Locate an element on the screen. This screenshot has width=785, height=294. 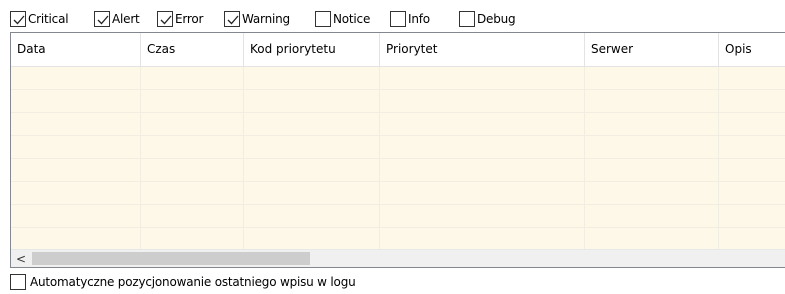
filter-alert-checkbox: Alert is located at coordinates (117, 19).